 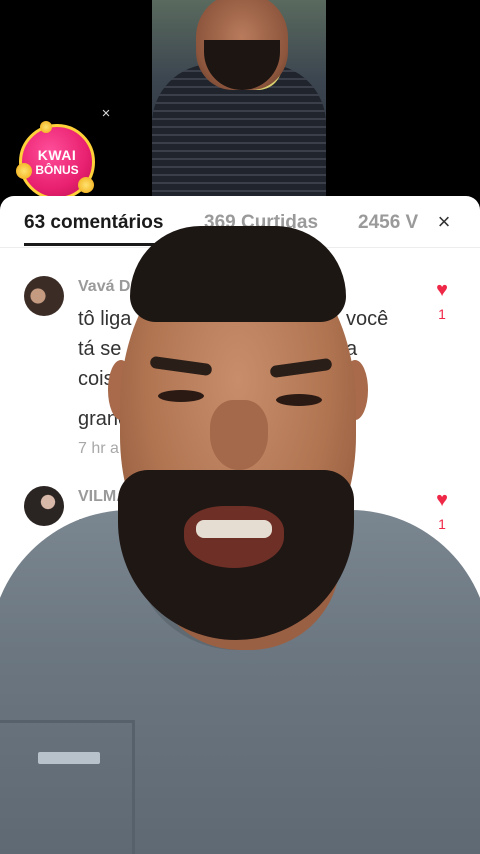 What do you see at coordinates (261, 223) in the screenshot?
I see `tab-likes: 369 Curtidas` at bounding box center [261, 223].